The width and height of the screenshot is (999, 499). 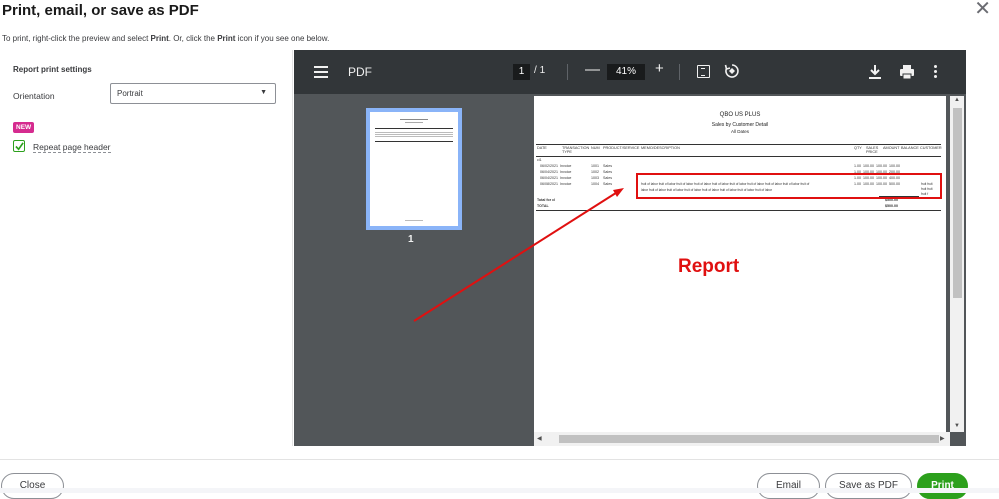 I want to click on col-header: NUM, so click(x=595, y=148).